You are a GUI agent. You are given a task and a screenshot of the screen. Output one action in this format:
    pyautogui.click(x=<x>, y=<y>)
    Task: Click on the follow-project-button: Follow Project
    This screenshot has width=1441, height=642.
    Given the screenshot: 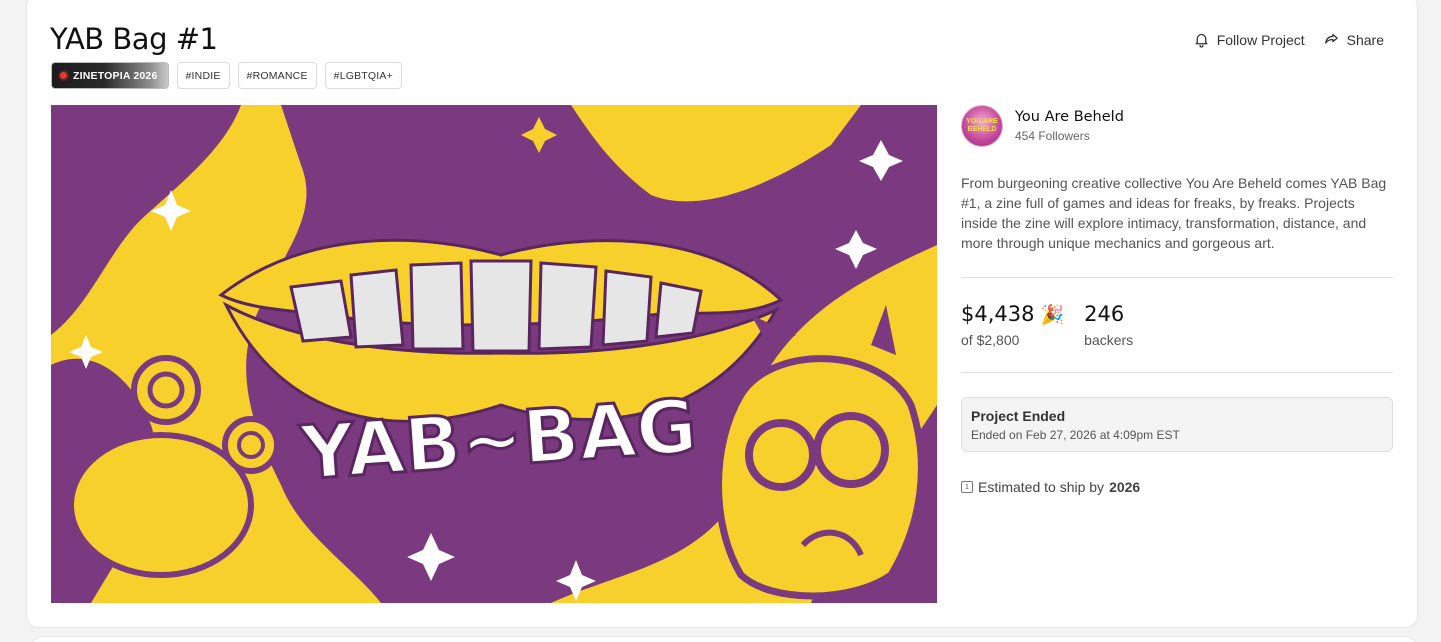 What is the action you would take?
    pyautogui.click(x=1249, y=39)
    